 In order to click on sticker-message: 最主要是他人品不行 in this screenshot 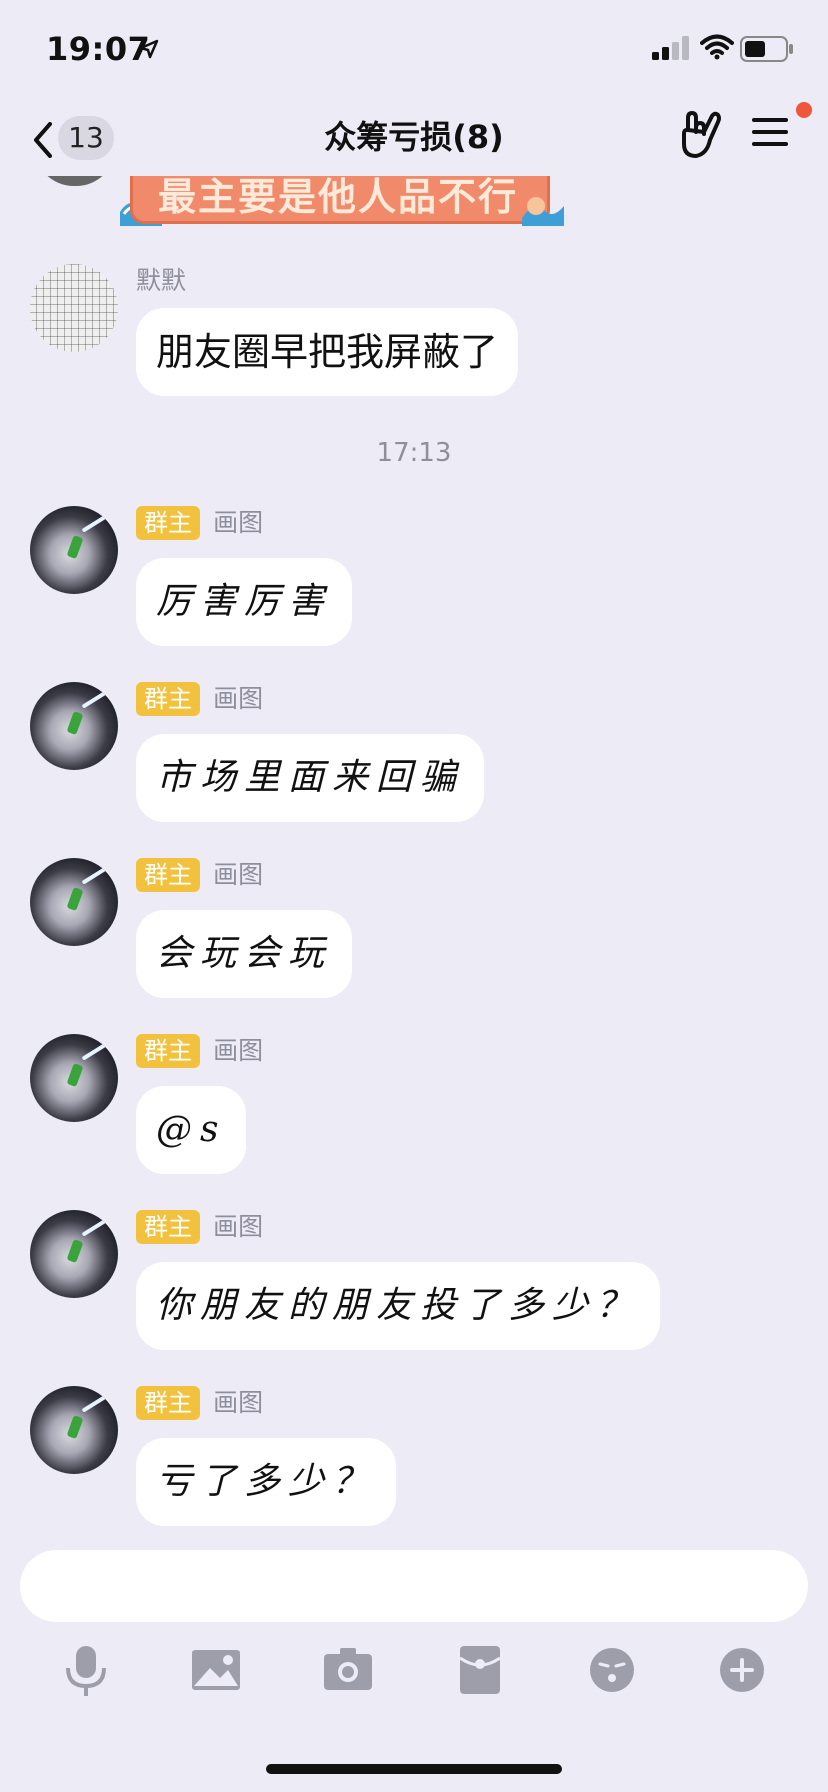, I will do `click(342, 204)`.